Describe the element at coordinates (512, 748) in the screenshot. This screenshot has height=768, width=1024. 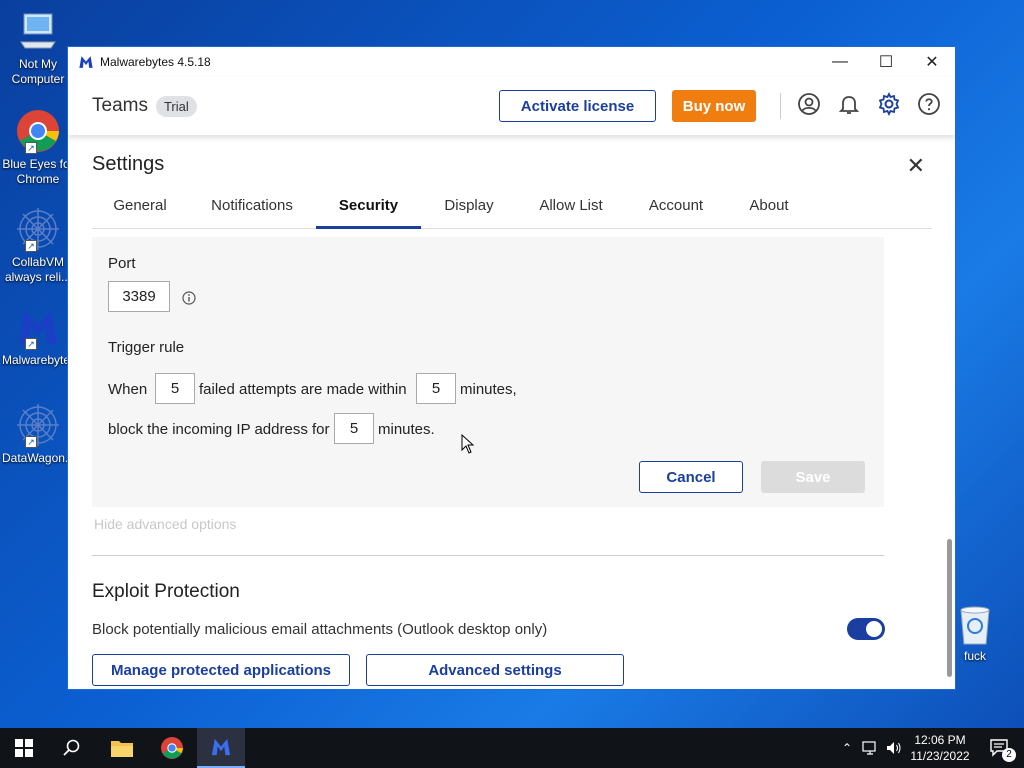
I see `taskbar: ⌃ 12:06 PM 11/23/2022 2` at that location.